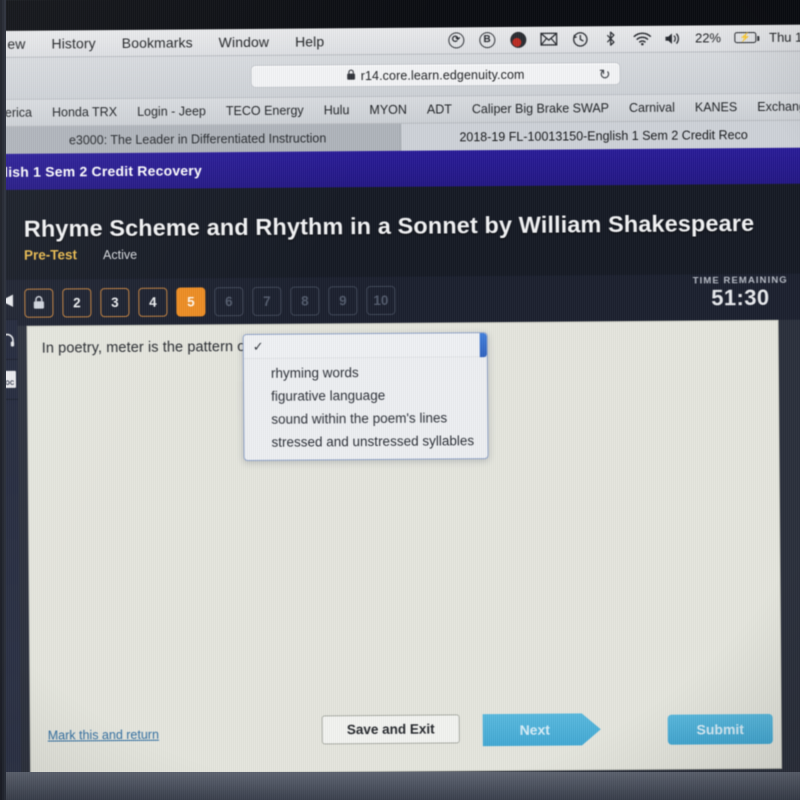 Image resolution: width=800 pixels, height=800 pixels. I want to click on bookmark-myon: MYON, so click(388, 109).